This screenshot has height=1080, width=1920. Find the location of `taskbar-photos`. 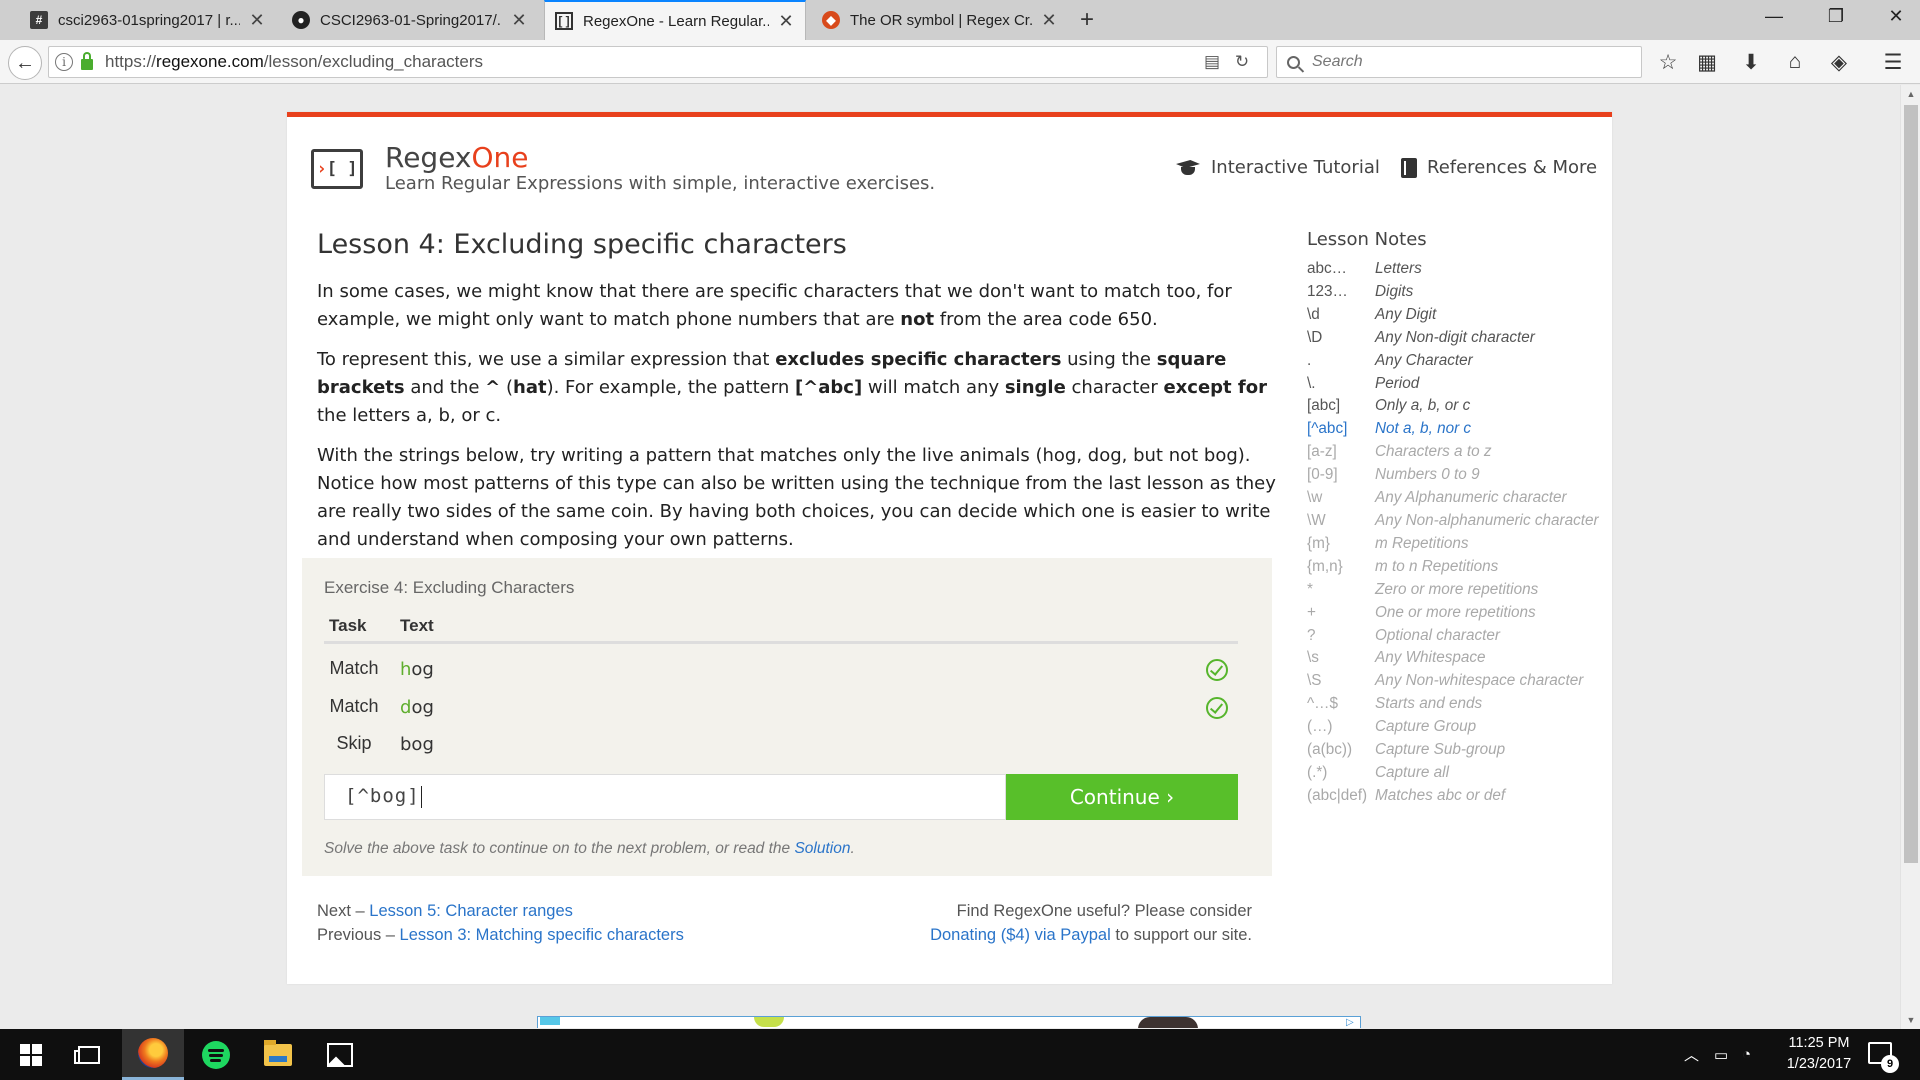

taskbar-photos is located at coordinates (340, 1054).